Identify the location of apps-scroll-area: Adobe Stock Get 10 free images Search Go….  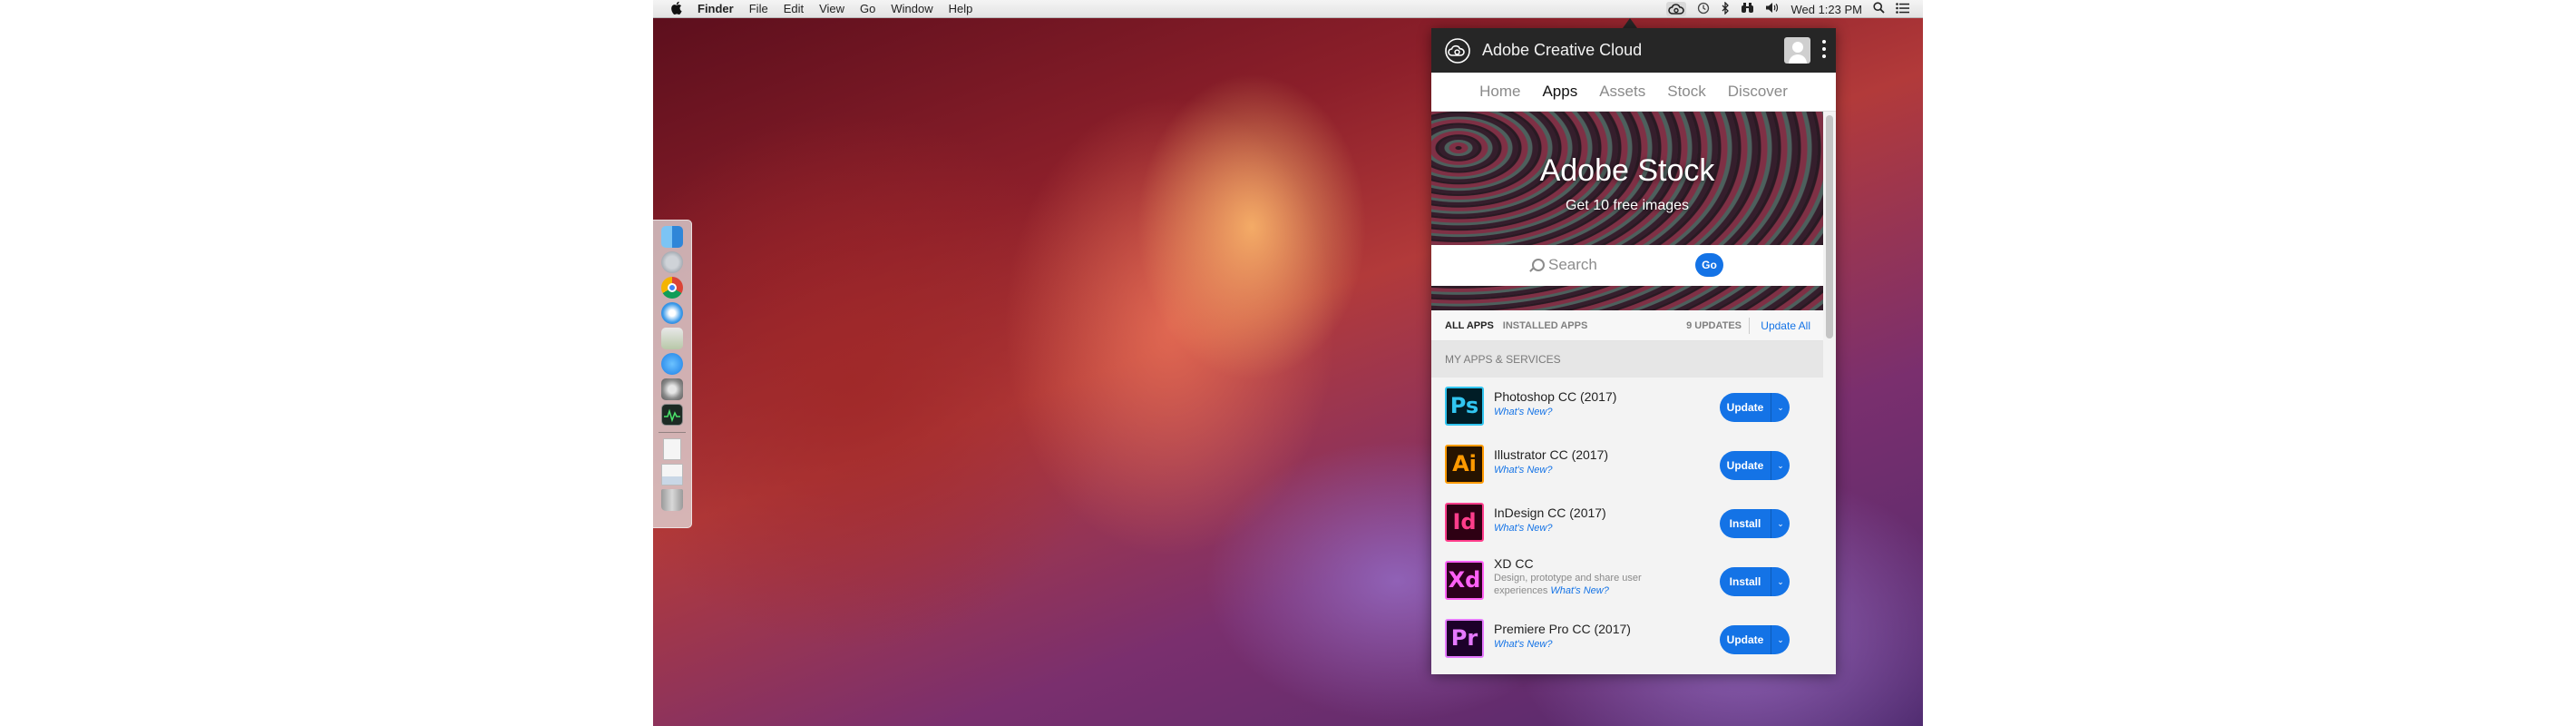
(1627, 393).